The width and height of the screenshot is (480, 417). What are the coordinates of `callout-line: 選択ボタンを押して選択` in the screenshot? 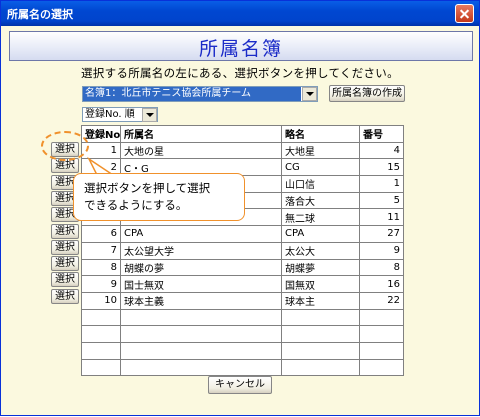 It's located at (147, 188).